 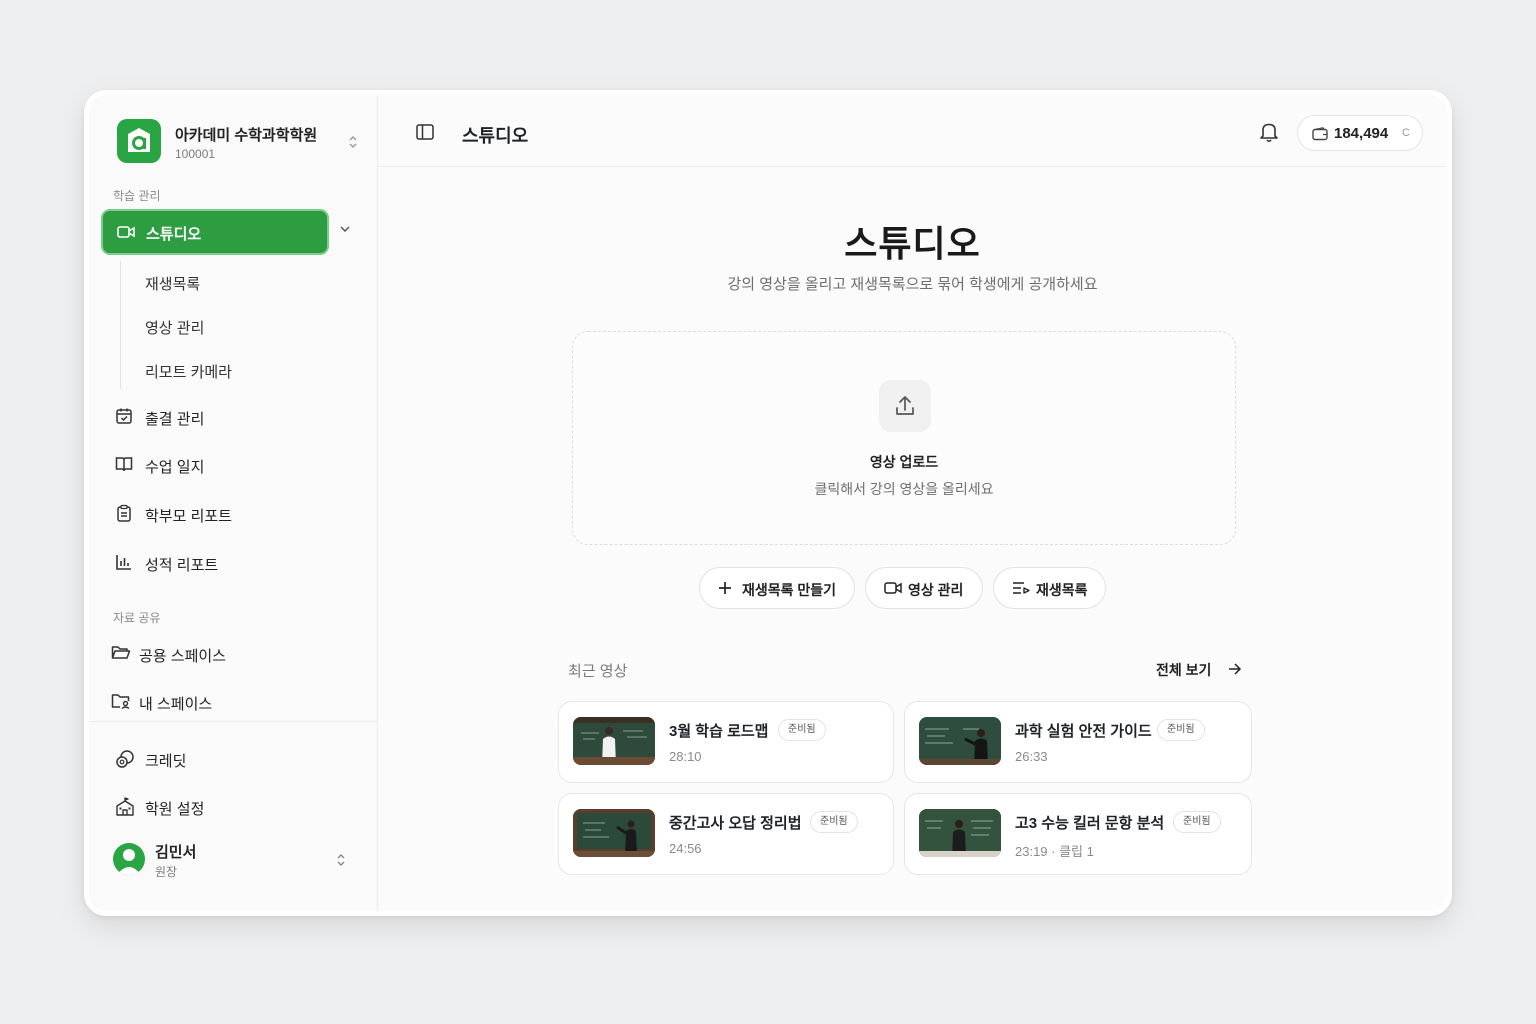 I want to click on sidebar-item-class-journal: 수업 일지, so click(x=225, y=465).